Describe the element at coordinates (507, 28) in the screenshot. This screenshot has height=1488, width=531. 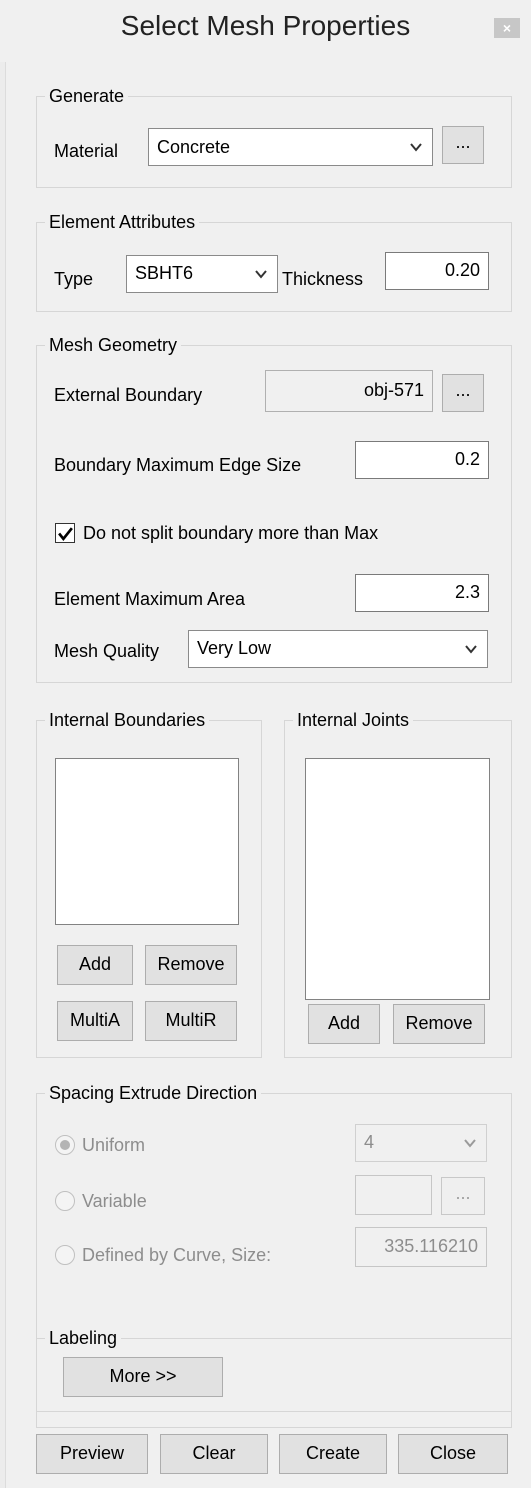
I see `close-icon: ×` at that location.